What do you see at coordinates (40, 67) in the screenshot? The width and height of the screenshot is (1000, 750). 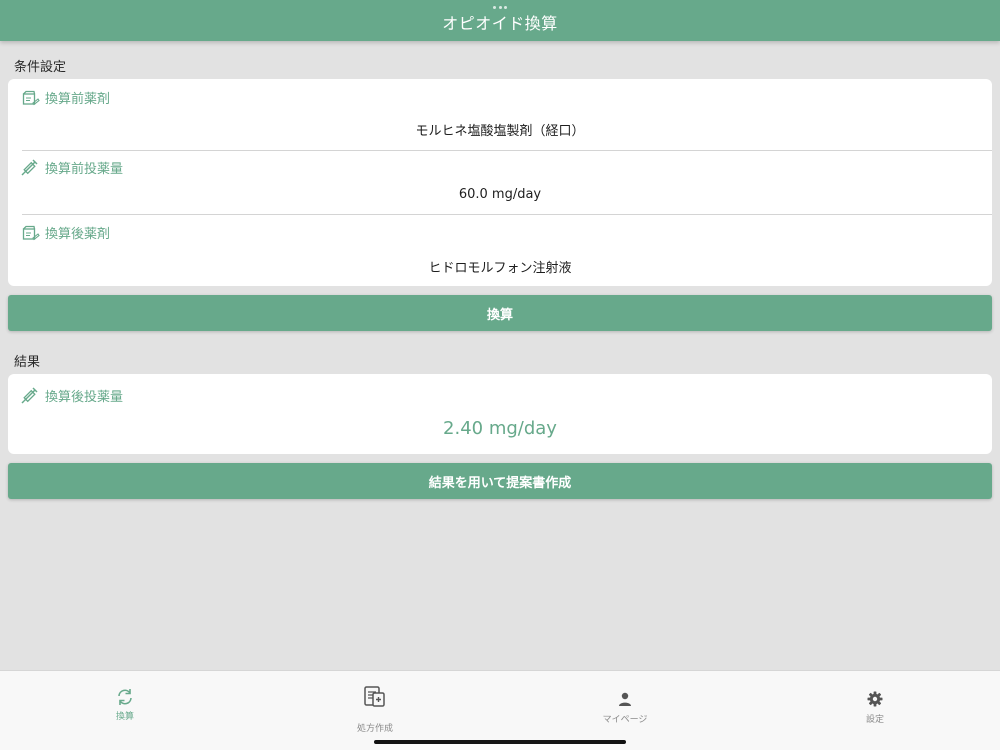 I see `conditions-section-label: 条件設定` at bounding box center [40, 67].